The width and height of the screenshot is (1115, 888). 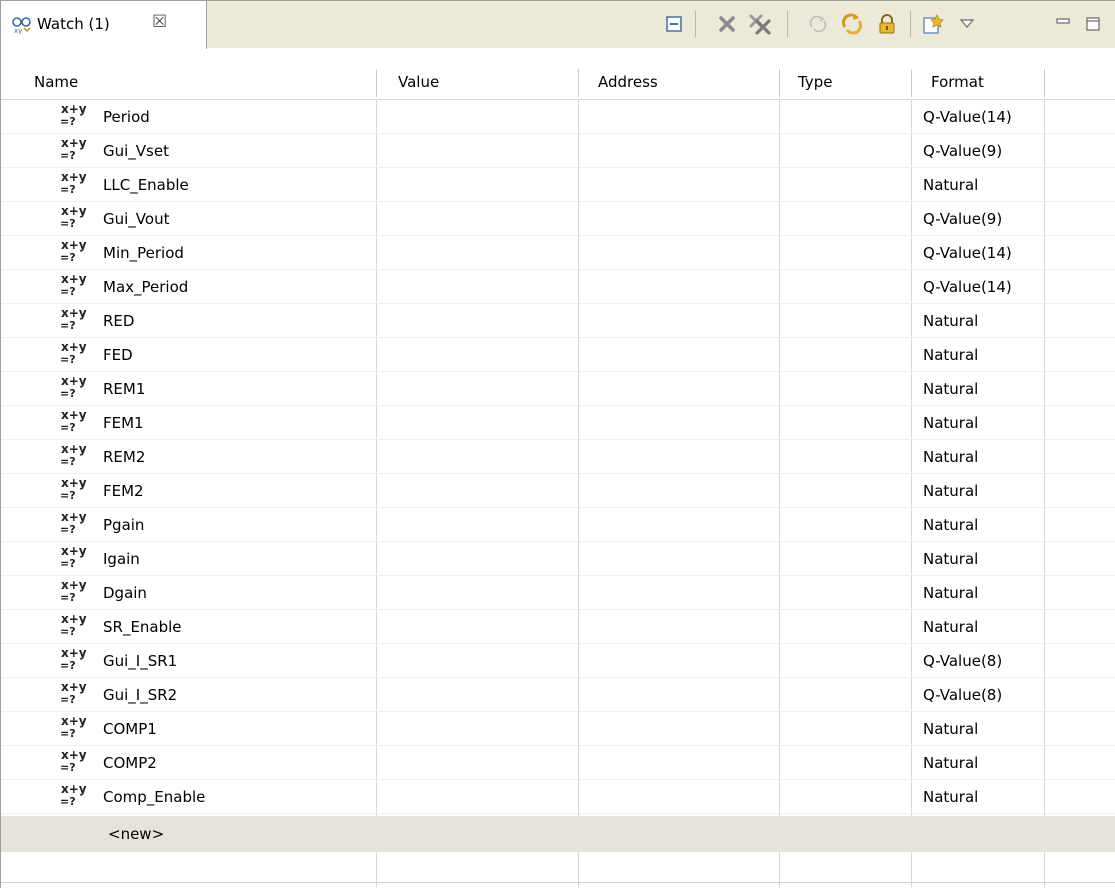 I want to click on expression-name: FED, so click(x=118, y=355).